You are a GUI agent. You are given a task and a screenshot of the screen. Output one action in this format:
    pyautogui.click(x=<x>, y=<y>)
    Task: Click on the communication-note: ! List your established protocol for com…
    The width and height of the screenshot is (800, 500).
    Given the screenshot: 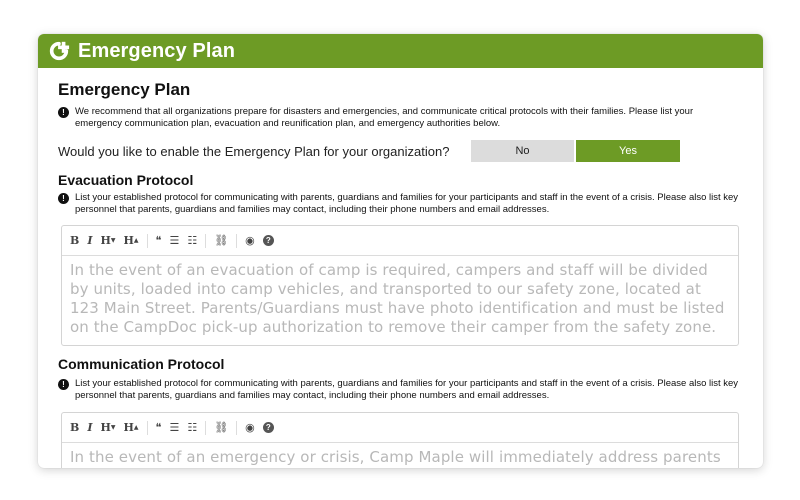 What is the action you would take?
    pyautogui.click(x=399, y=390)
    